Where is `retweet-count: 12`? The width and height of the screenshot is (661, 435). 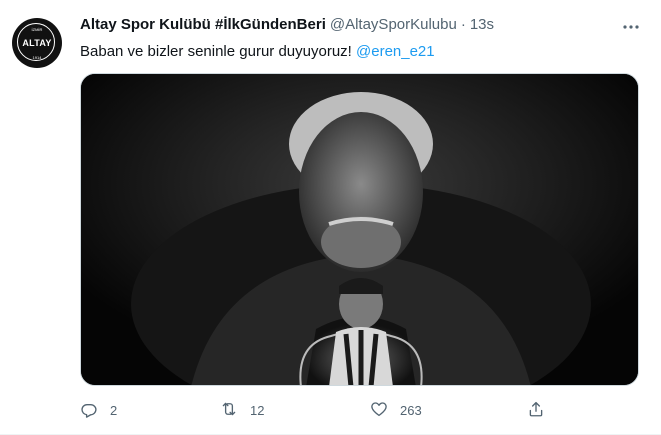
retweet-count: 12 is located at coordinates (257, 410).